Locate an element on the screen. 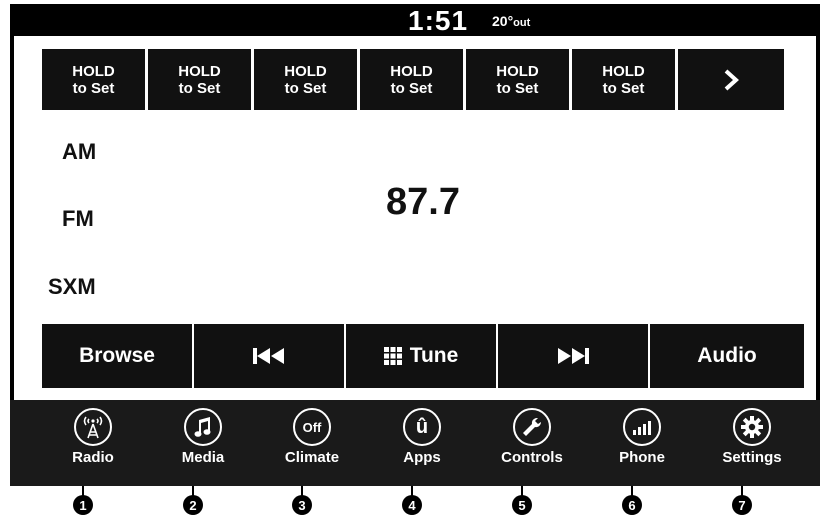 This screenshot has width=828, height=519. chevron-right-icon is located at coordinates (731, 79).